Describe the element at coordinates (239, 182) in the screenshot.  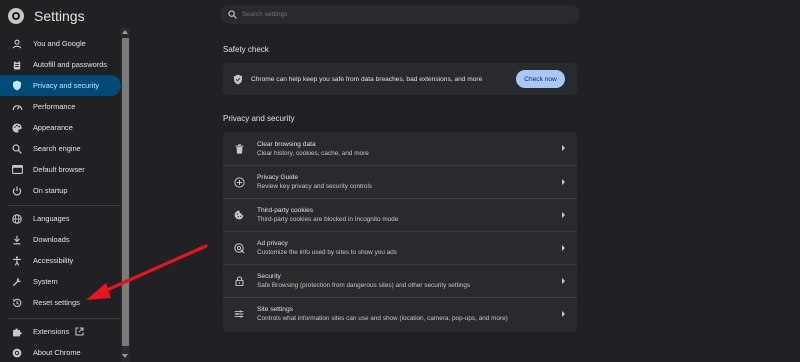
I see `compass-plus-icon` at that location.